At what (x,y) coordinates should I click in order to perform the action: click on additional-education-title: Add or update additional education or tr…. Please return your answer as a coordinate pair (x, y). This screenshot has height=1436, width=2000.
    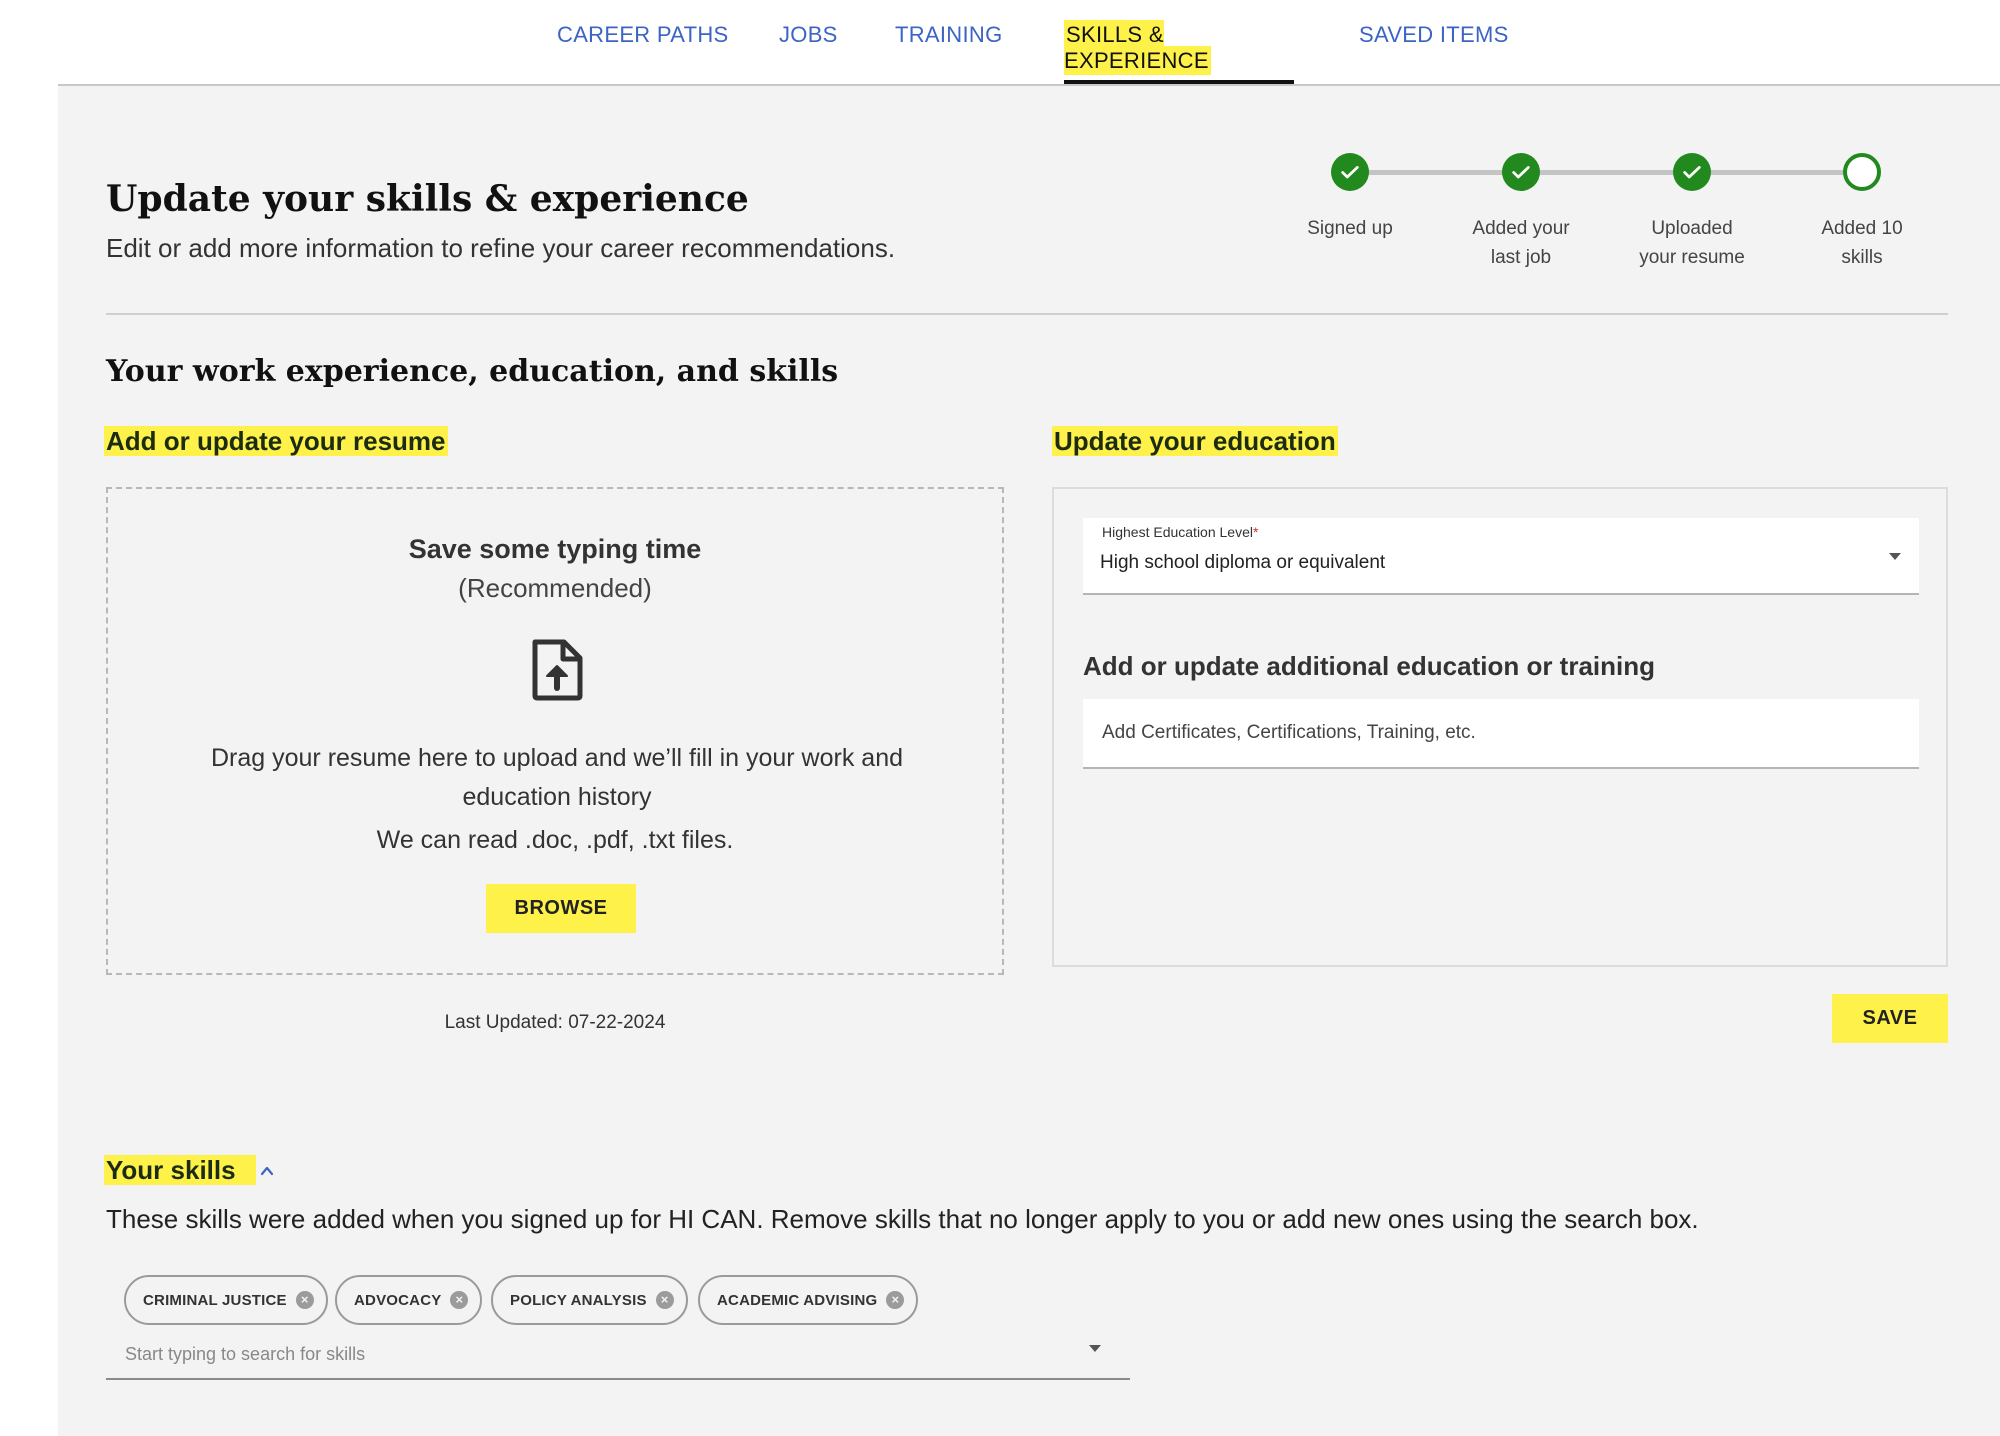
    Looking at the image, I should click on (1369, 666).